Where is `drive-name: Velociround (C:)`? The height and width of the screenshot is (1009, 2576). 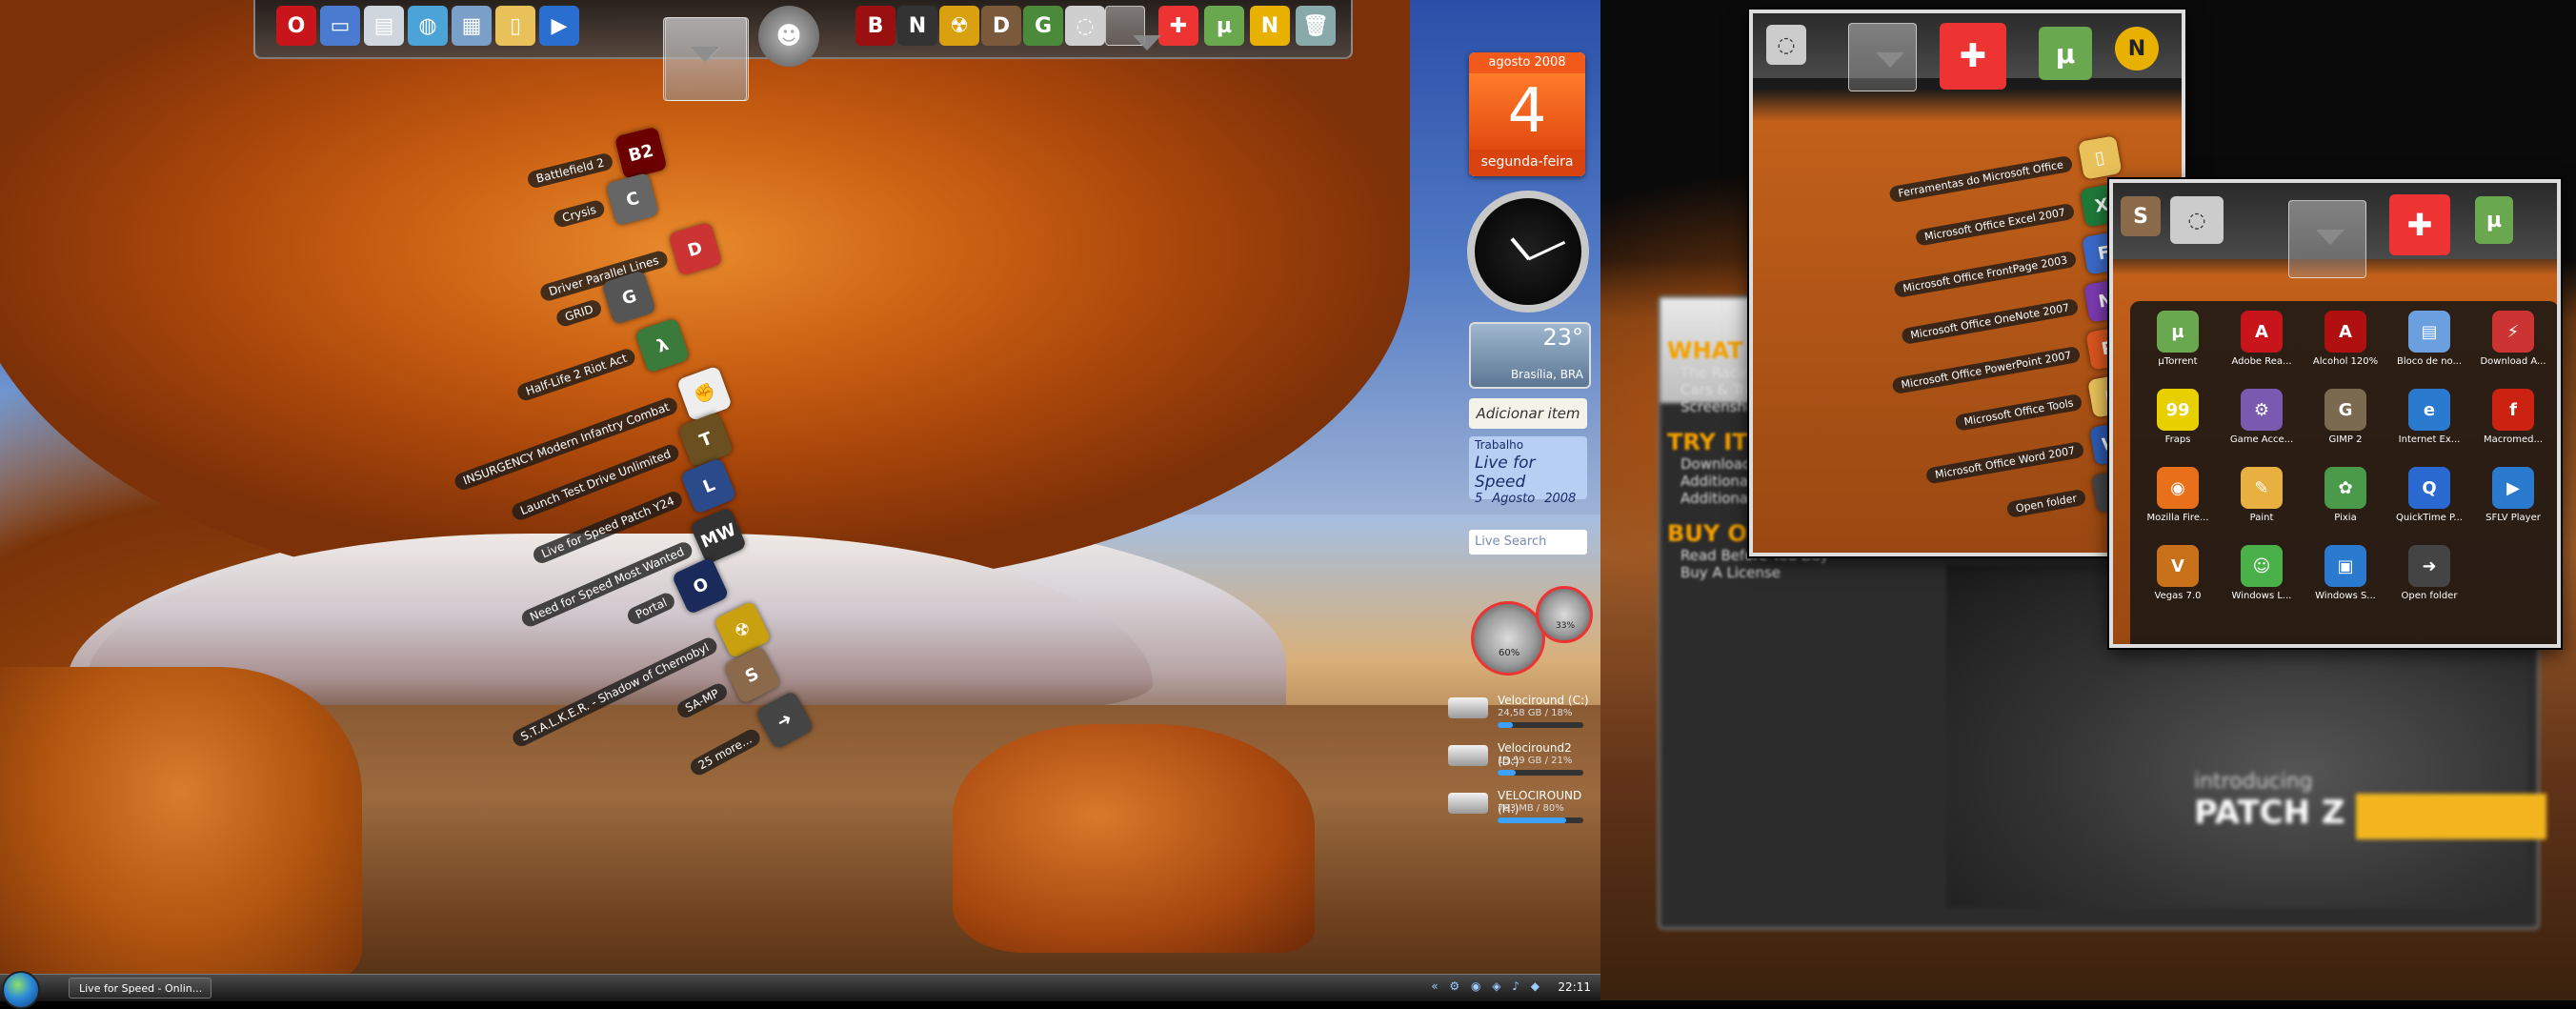 drive-name: Velociround (C:) is located at coordinates (1544, 700).